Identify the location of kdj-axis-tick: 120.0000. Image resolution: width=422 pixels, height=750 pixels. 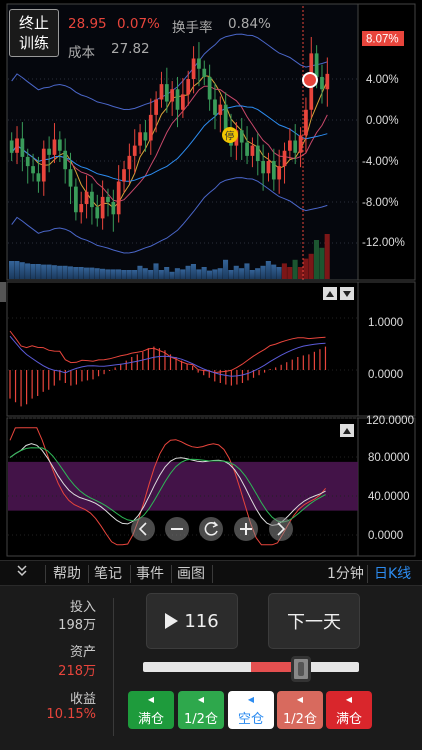
(390, 421).